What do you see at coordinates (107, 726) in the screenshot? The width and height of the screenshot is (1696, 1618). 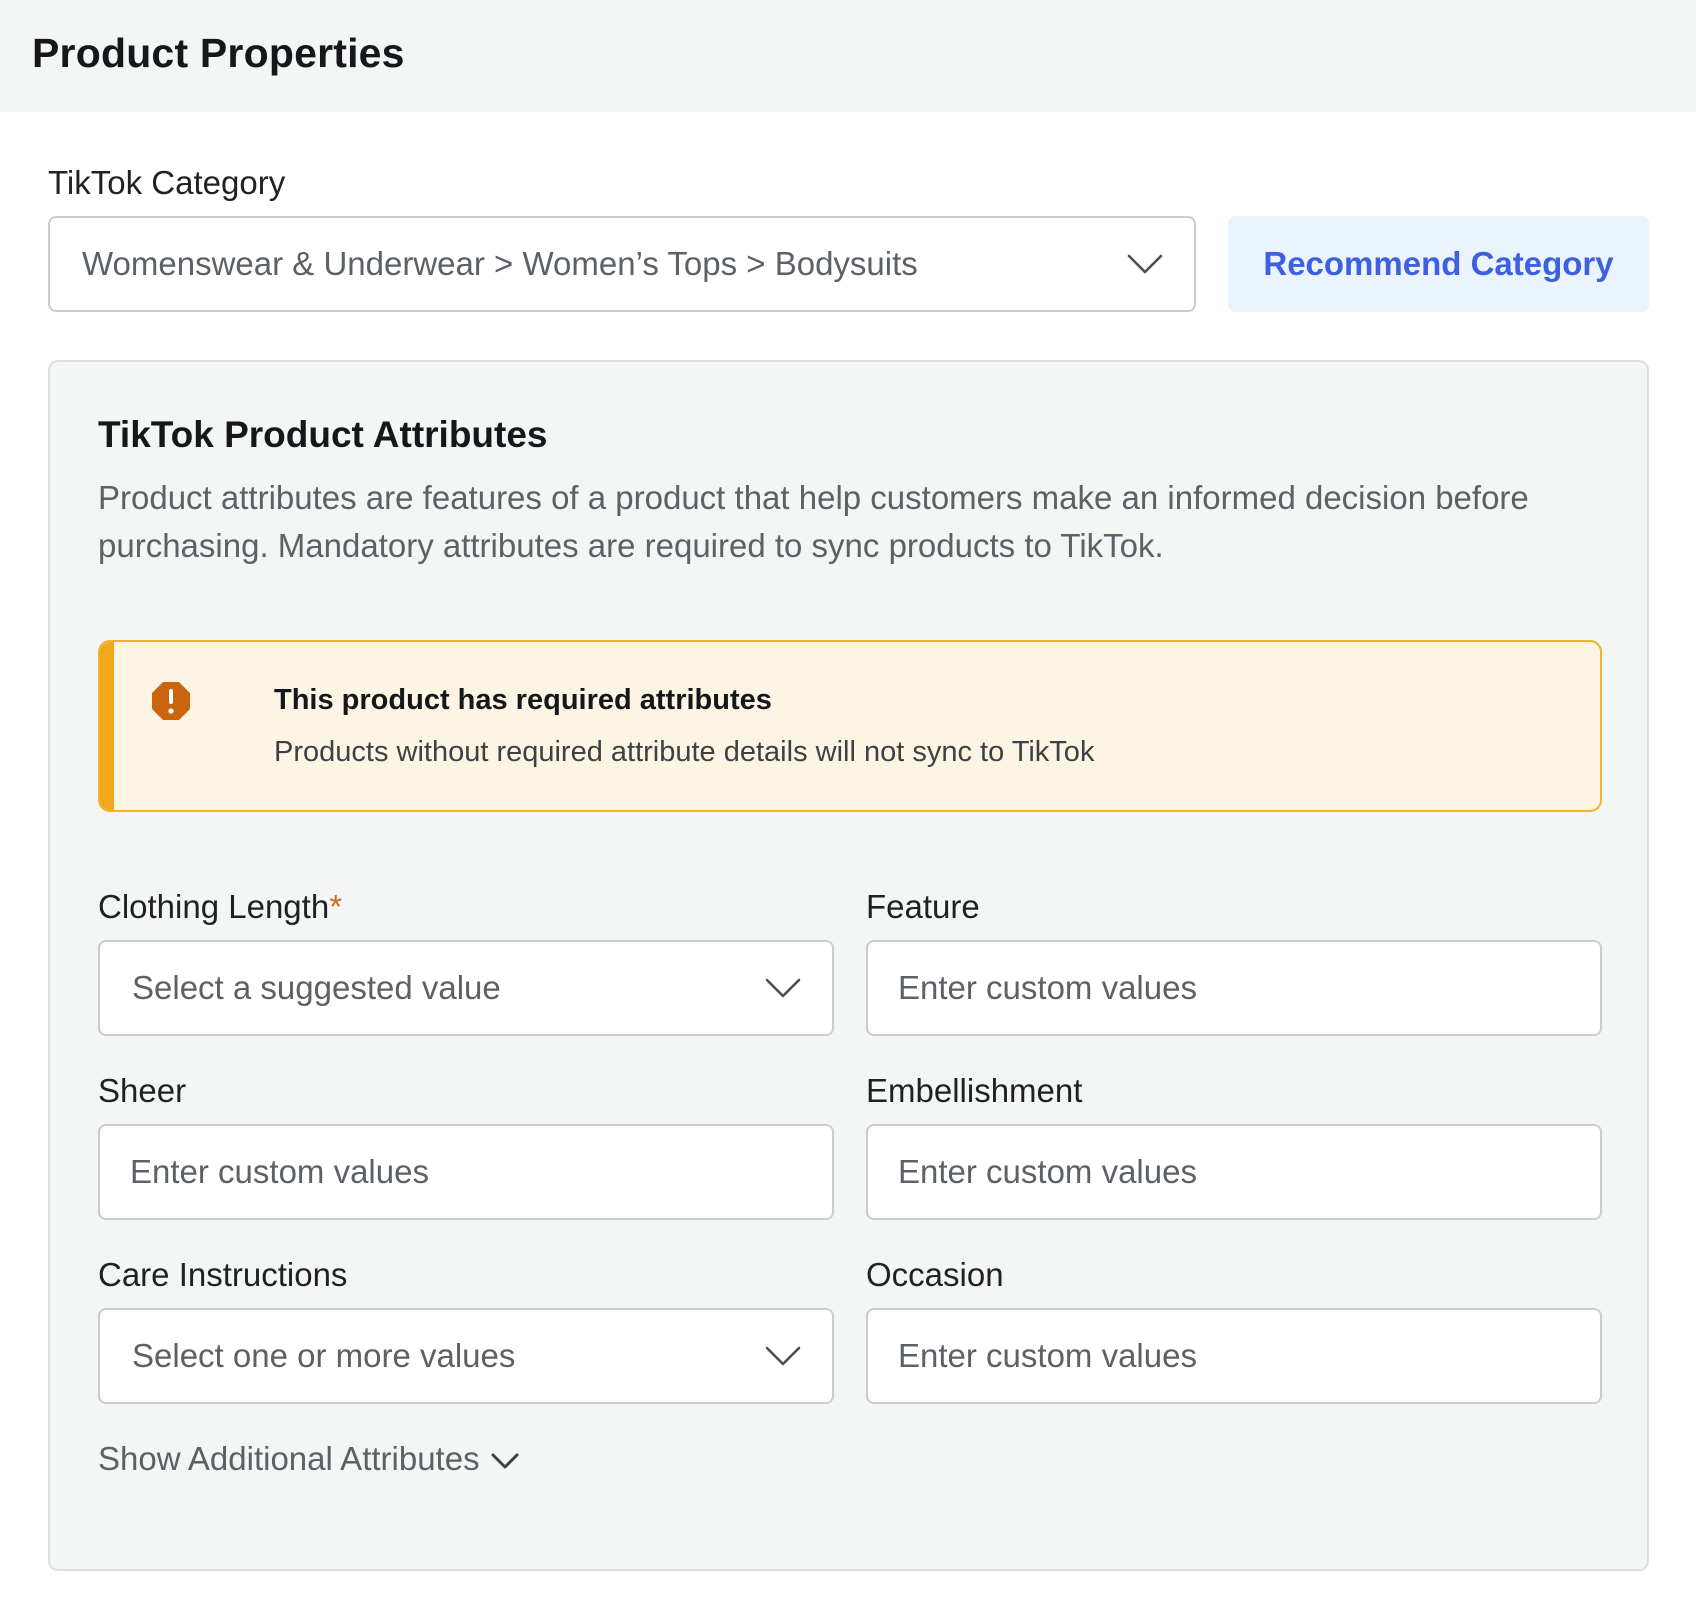 I see `alert-accent-bar` at bounding box center [107, 726].